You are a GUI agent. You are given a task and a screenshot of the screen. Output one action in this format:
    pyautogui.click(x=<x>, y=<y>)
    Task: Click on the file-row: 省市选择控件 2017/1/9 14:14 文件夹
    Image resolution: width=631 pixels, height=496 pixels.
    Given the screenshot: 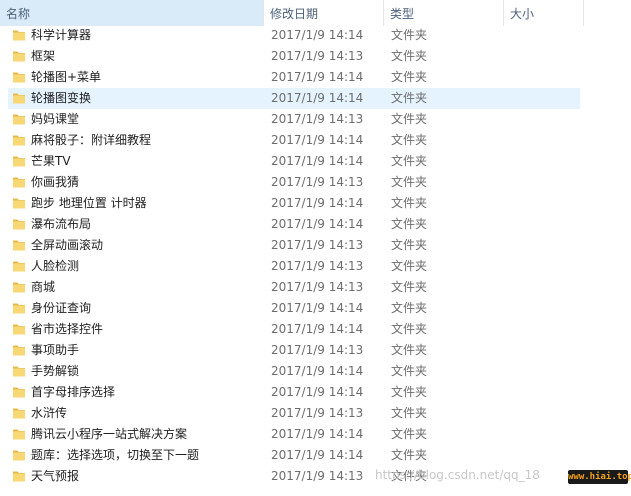 What is the action you would take?
    pyautogui.click(x=315, y=329)
    